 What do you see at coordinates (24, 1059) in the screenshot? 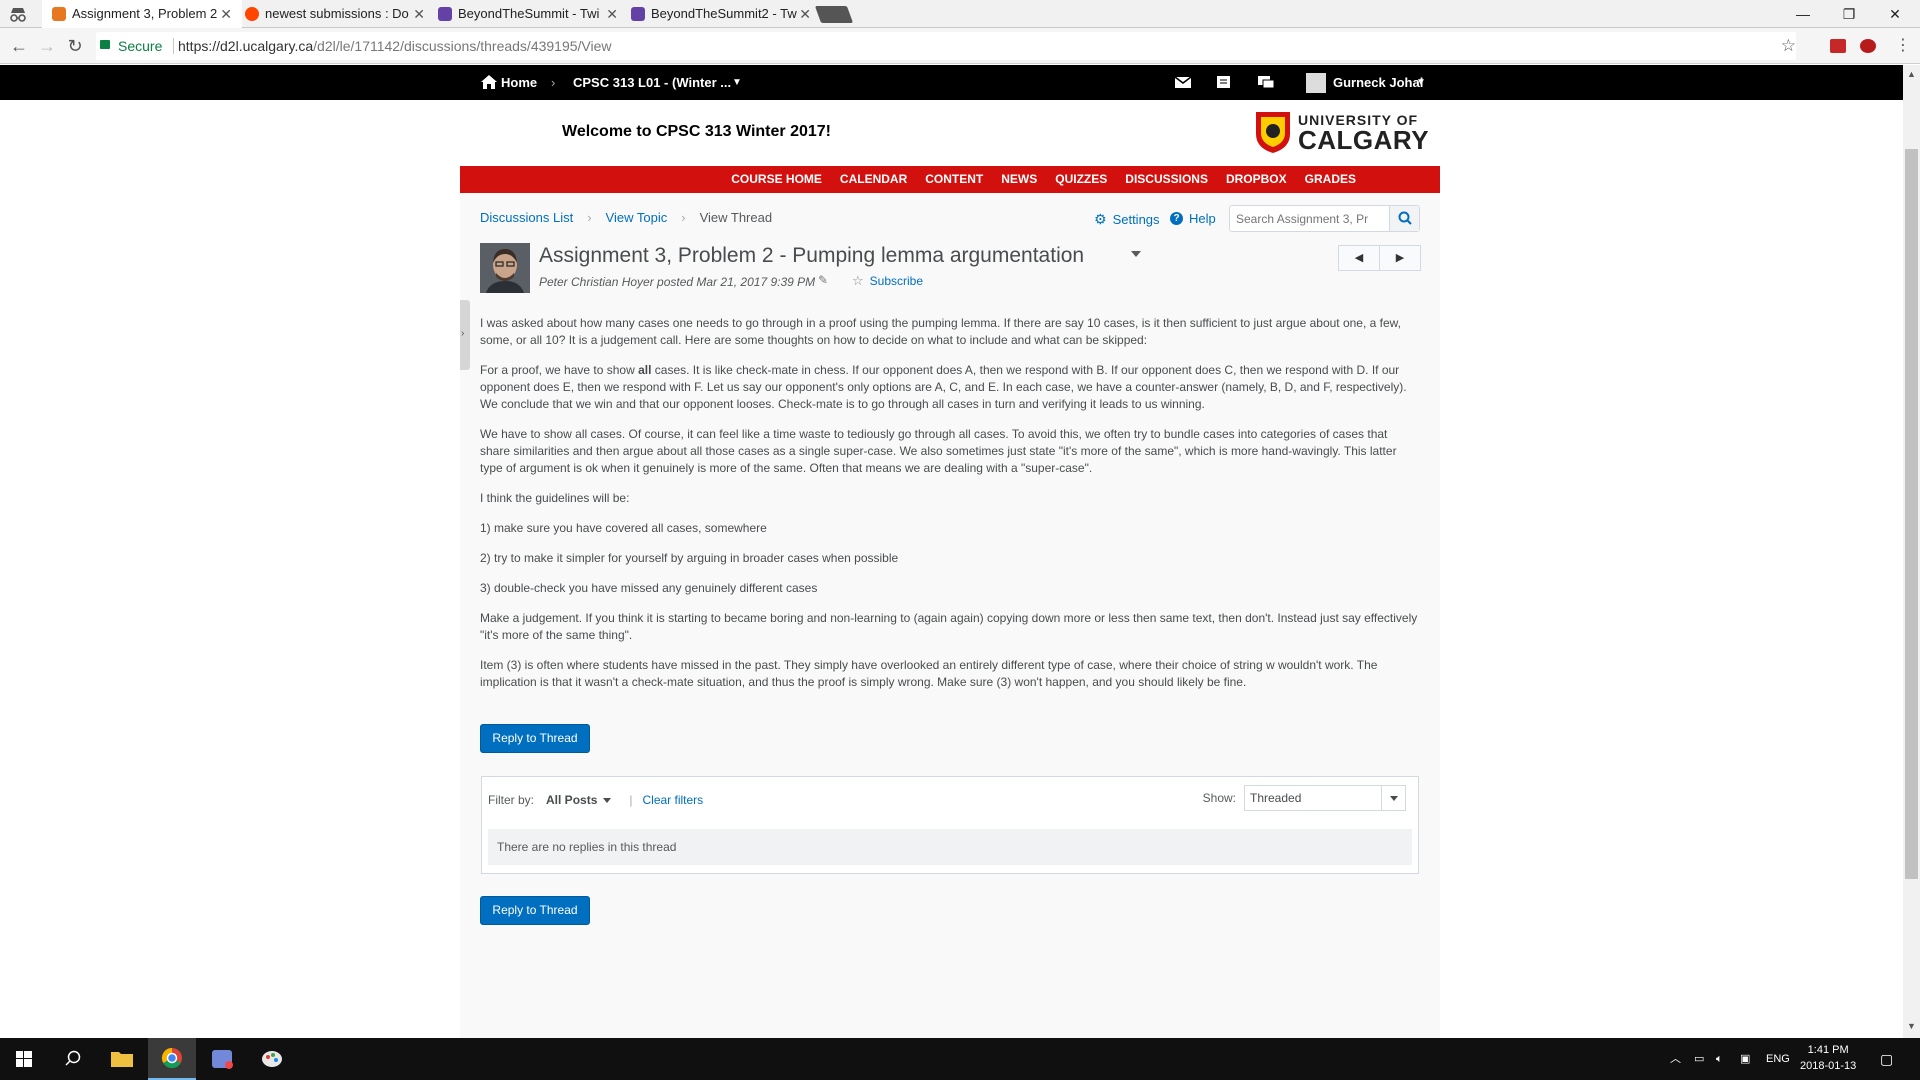
I see `start-button` at bounding box center [24, 1059].